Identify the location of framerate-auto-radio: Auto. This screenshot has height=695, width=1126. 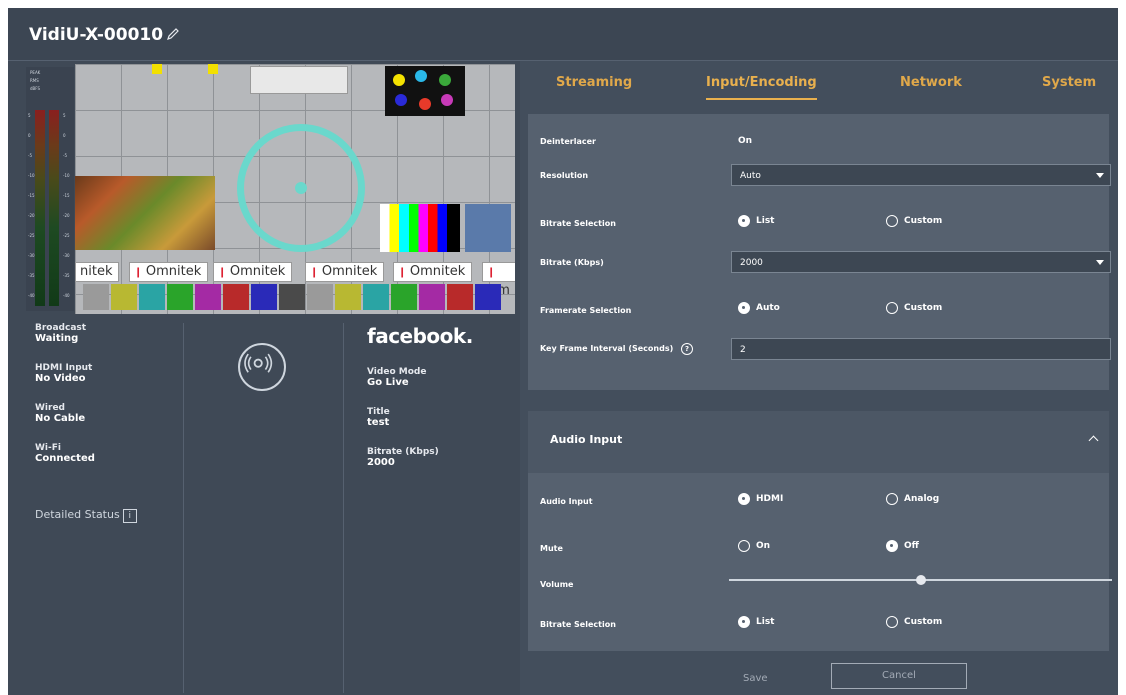
(759, 308).